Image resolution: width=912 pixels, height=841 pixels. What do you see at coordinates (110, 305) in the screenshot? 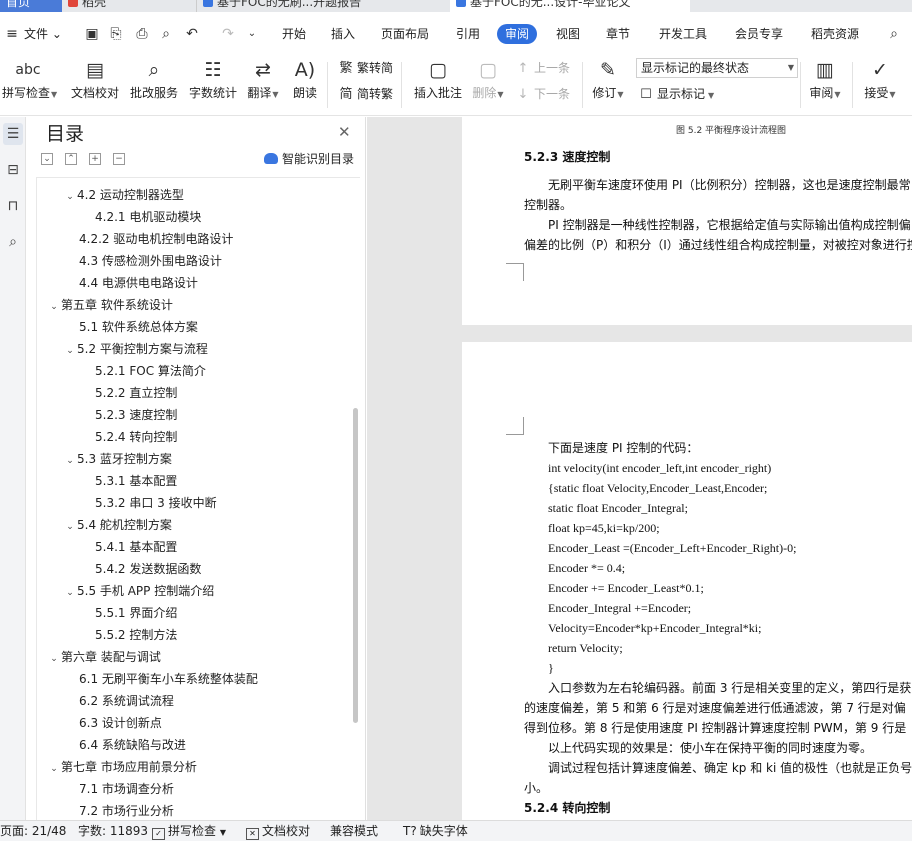
I see `toc-item: ⌄ 第五章 软件系统设计` at bounding box center [110, 305].